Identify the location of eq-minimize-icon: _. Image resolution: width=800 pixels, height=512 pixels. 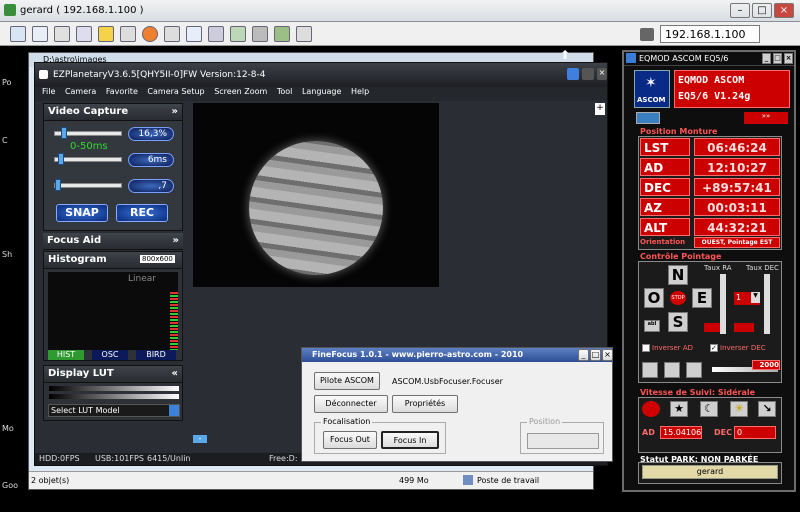
(766, 58).